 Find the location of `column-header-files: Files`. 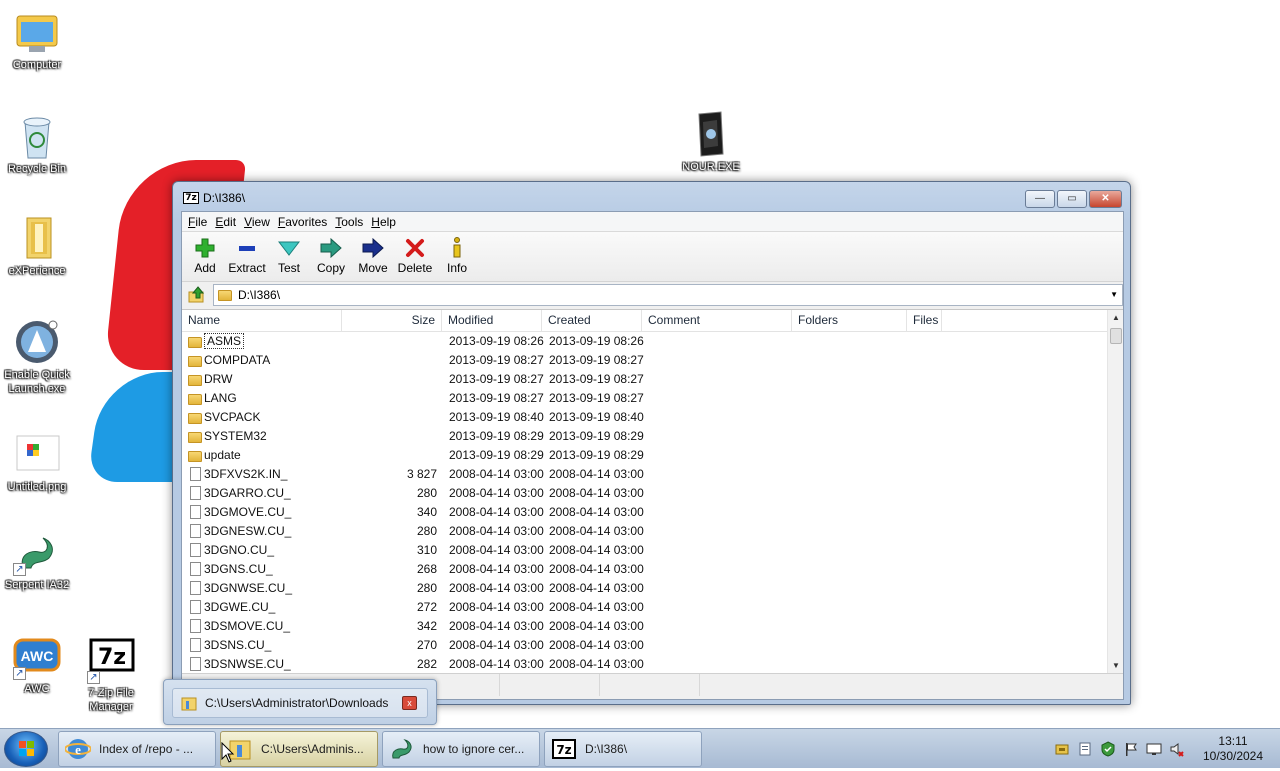

column-header-files: Files is located at coordinates (924, 321).